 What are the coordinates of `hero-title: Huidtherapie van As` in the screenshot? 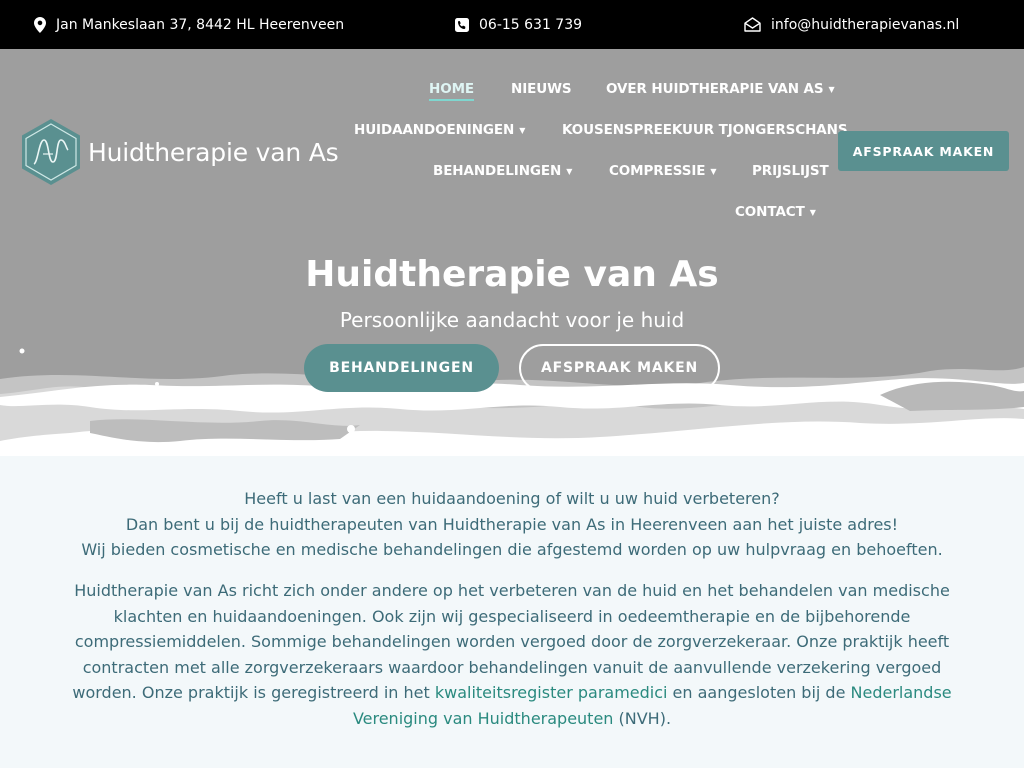 It's located at (512, 274).